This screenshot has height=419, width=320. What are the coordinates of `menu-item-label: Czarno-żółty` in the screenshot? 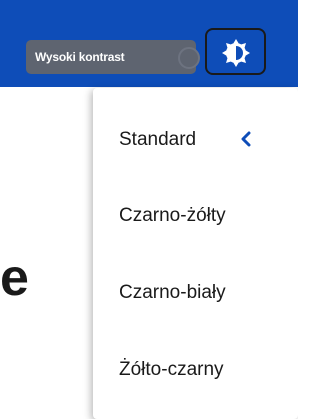 It's located at (172, 215).